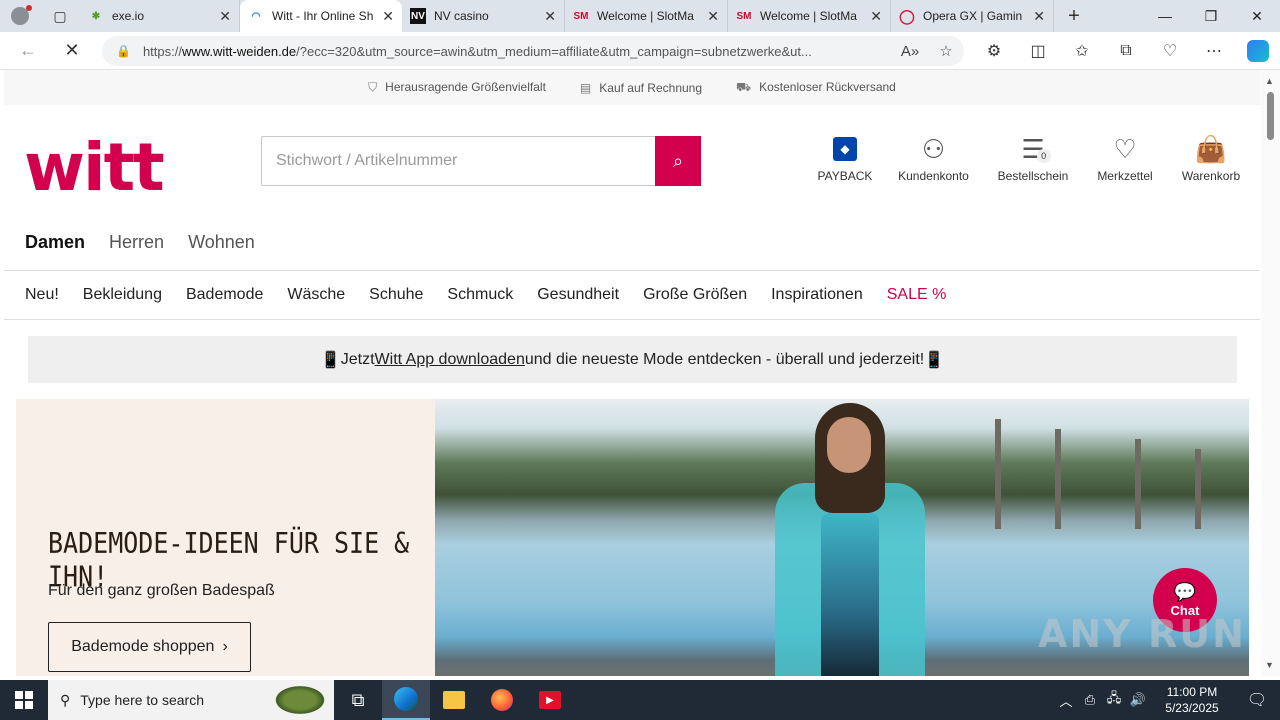 This screenshot has height=720, width=1280. What do you see at coordinates (94, 168) in the screenshot?
I see `witt-logo: witt` at bounding box center [94, 168].